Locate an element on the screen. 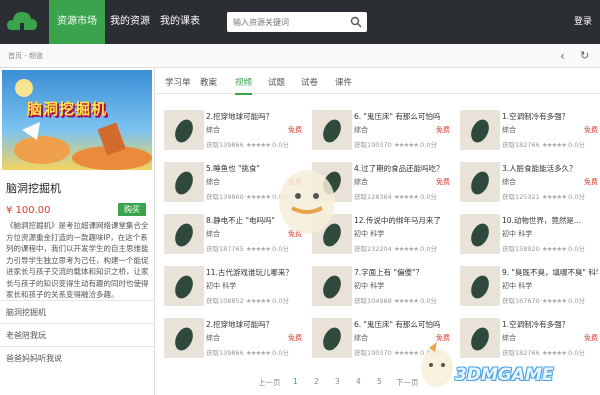  video-card: 1.空调制冷有多强？ 综合 免费获取182766 ★★★★★ 0.0分 is located at coordinates (530, 339).